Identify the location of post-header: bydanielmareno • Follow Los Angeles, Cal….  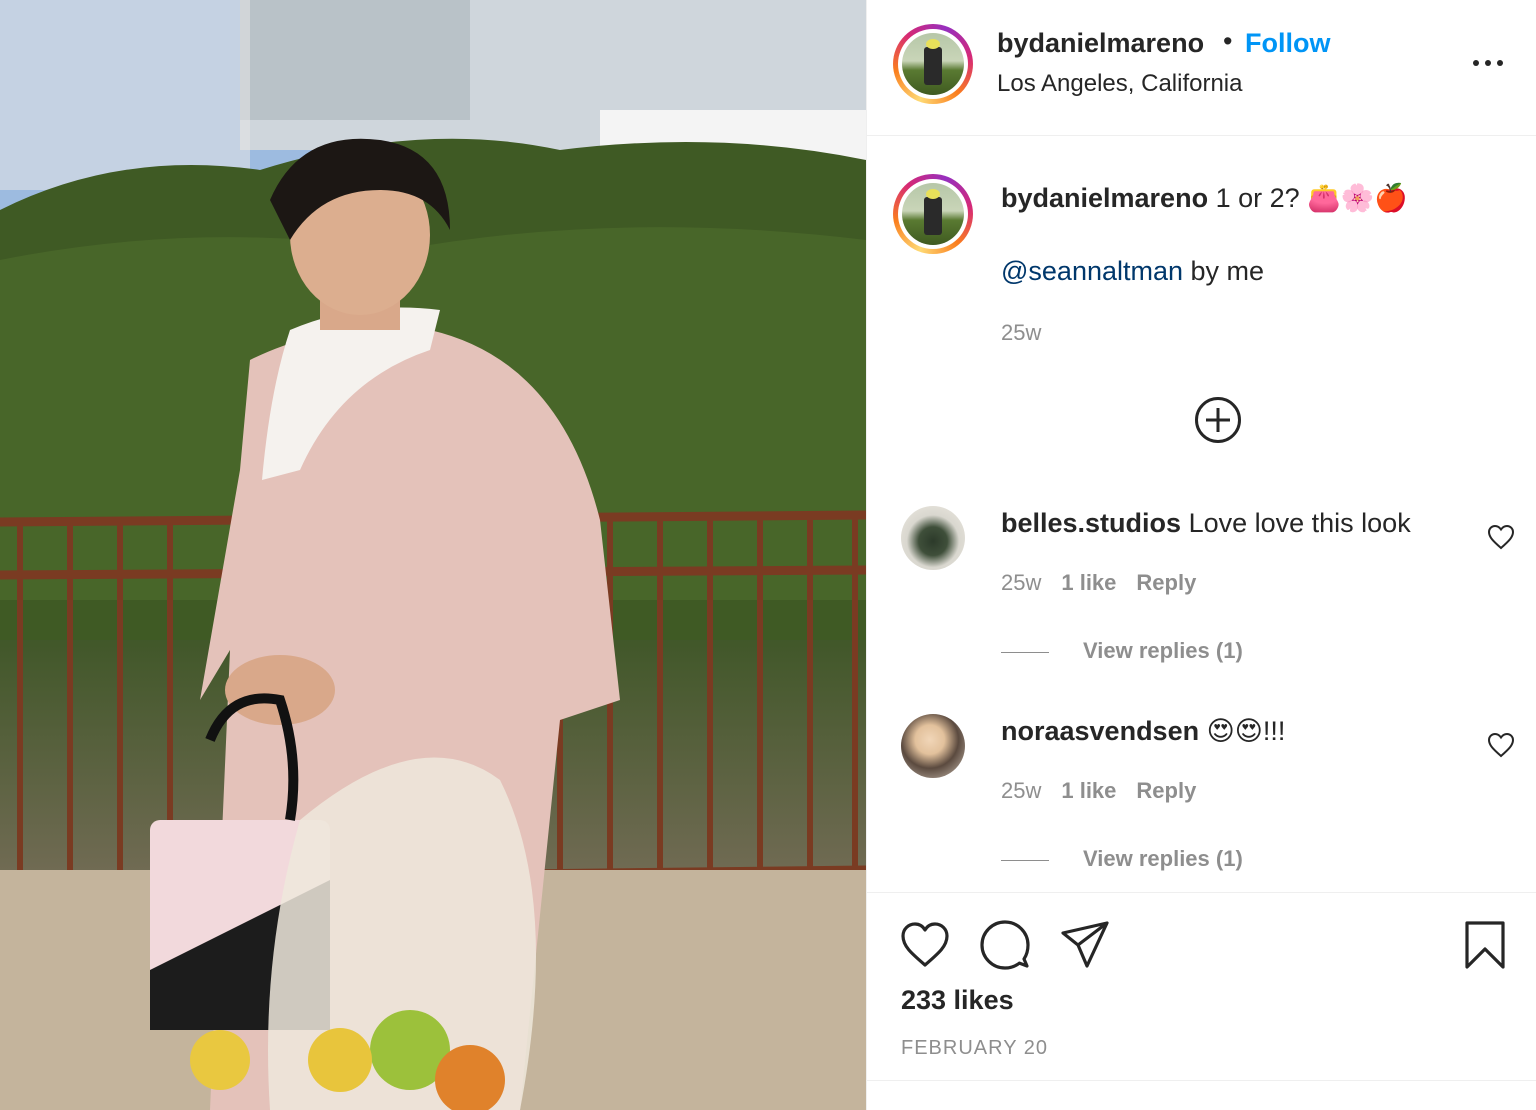
(1201, 68).